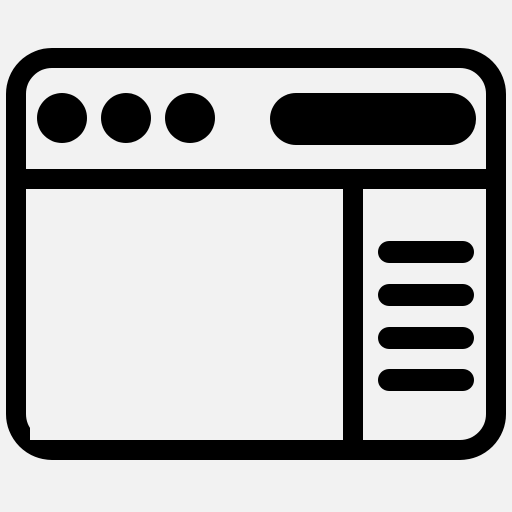 The height and width of the screenshot is (512, 512). Describe the element at coordinates (426, 316) in the screenshot. I see `sidebar-lines` at that location.